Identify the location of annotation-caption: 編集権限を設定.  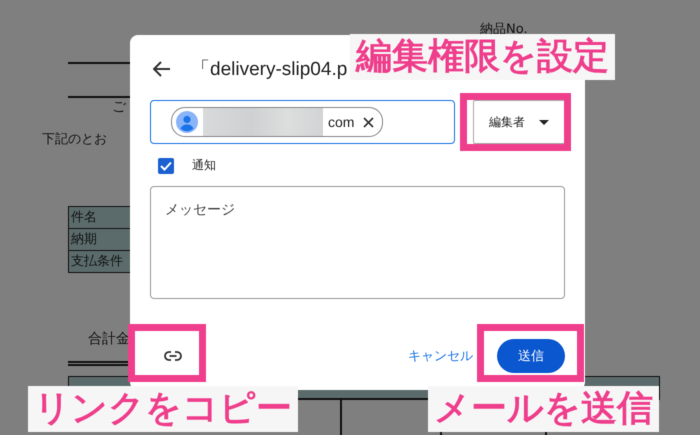
(482, 57).